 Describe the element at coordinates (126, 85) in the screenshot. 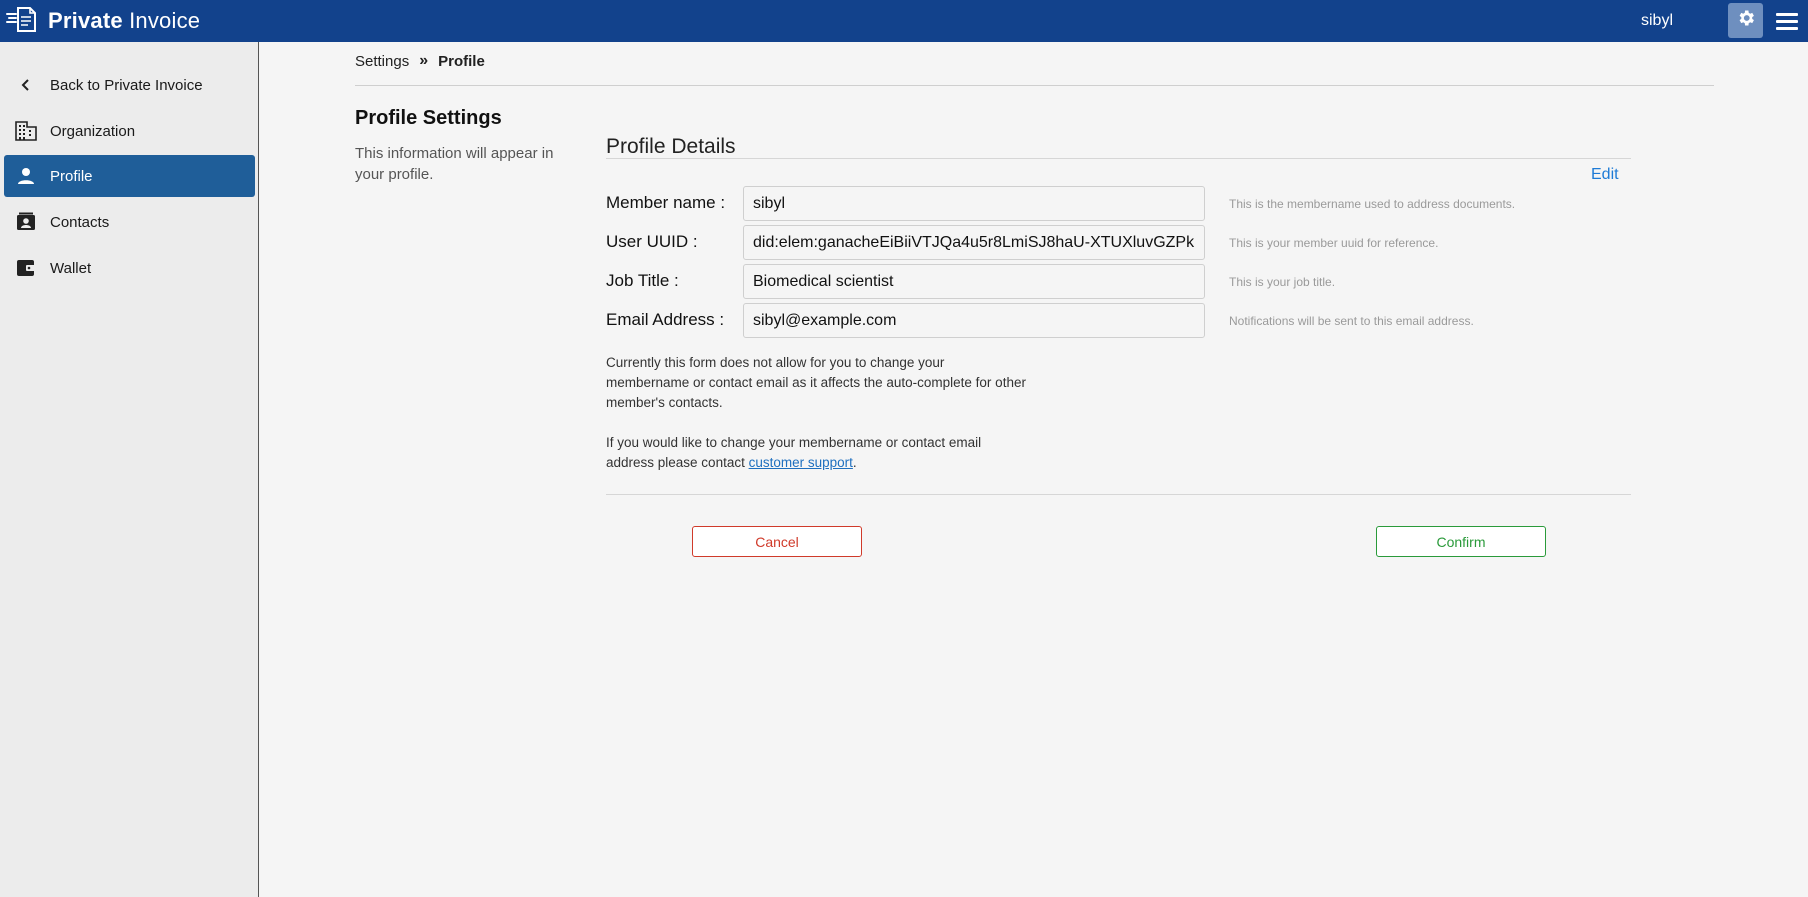

I see `sidebar-item-label: Back to Private Invoice` at that location.